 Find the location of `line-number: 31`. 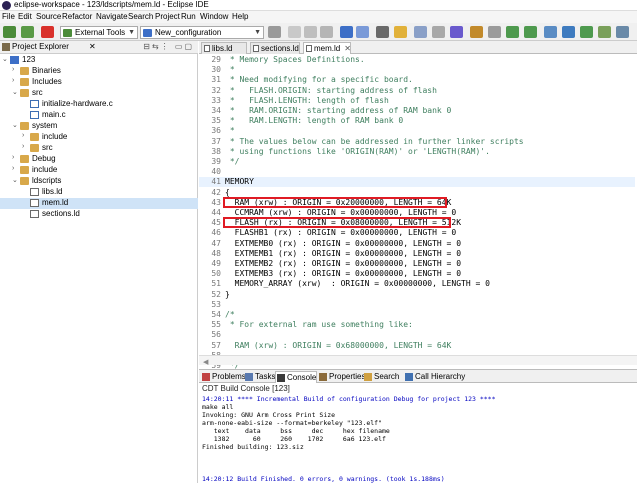

line-number: 31 is located at coordinates (216, 80).